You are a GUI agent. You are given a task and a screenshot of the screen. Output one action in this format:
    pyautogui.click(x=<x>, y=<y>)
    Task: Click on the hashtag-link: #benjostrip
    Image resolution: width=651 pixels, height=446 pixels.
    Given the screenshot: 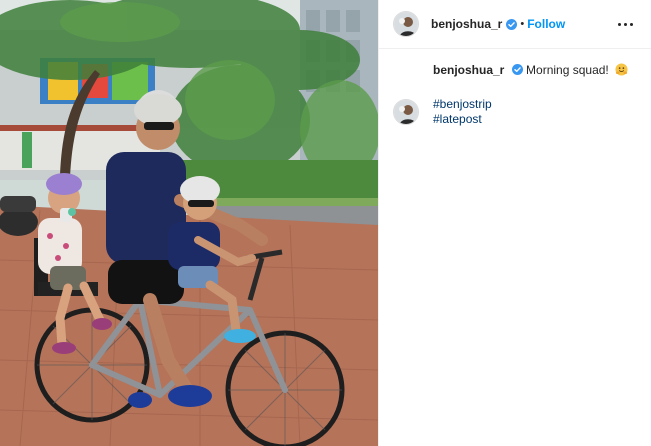 What is the action you would take?
    pyautogui.click(x=462, y=104)
    